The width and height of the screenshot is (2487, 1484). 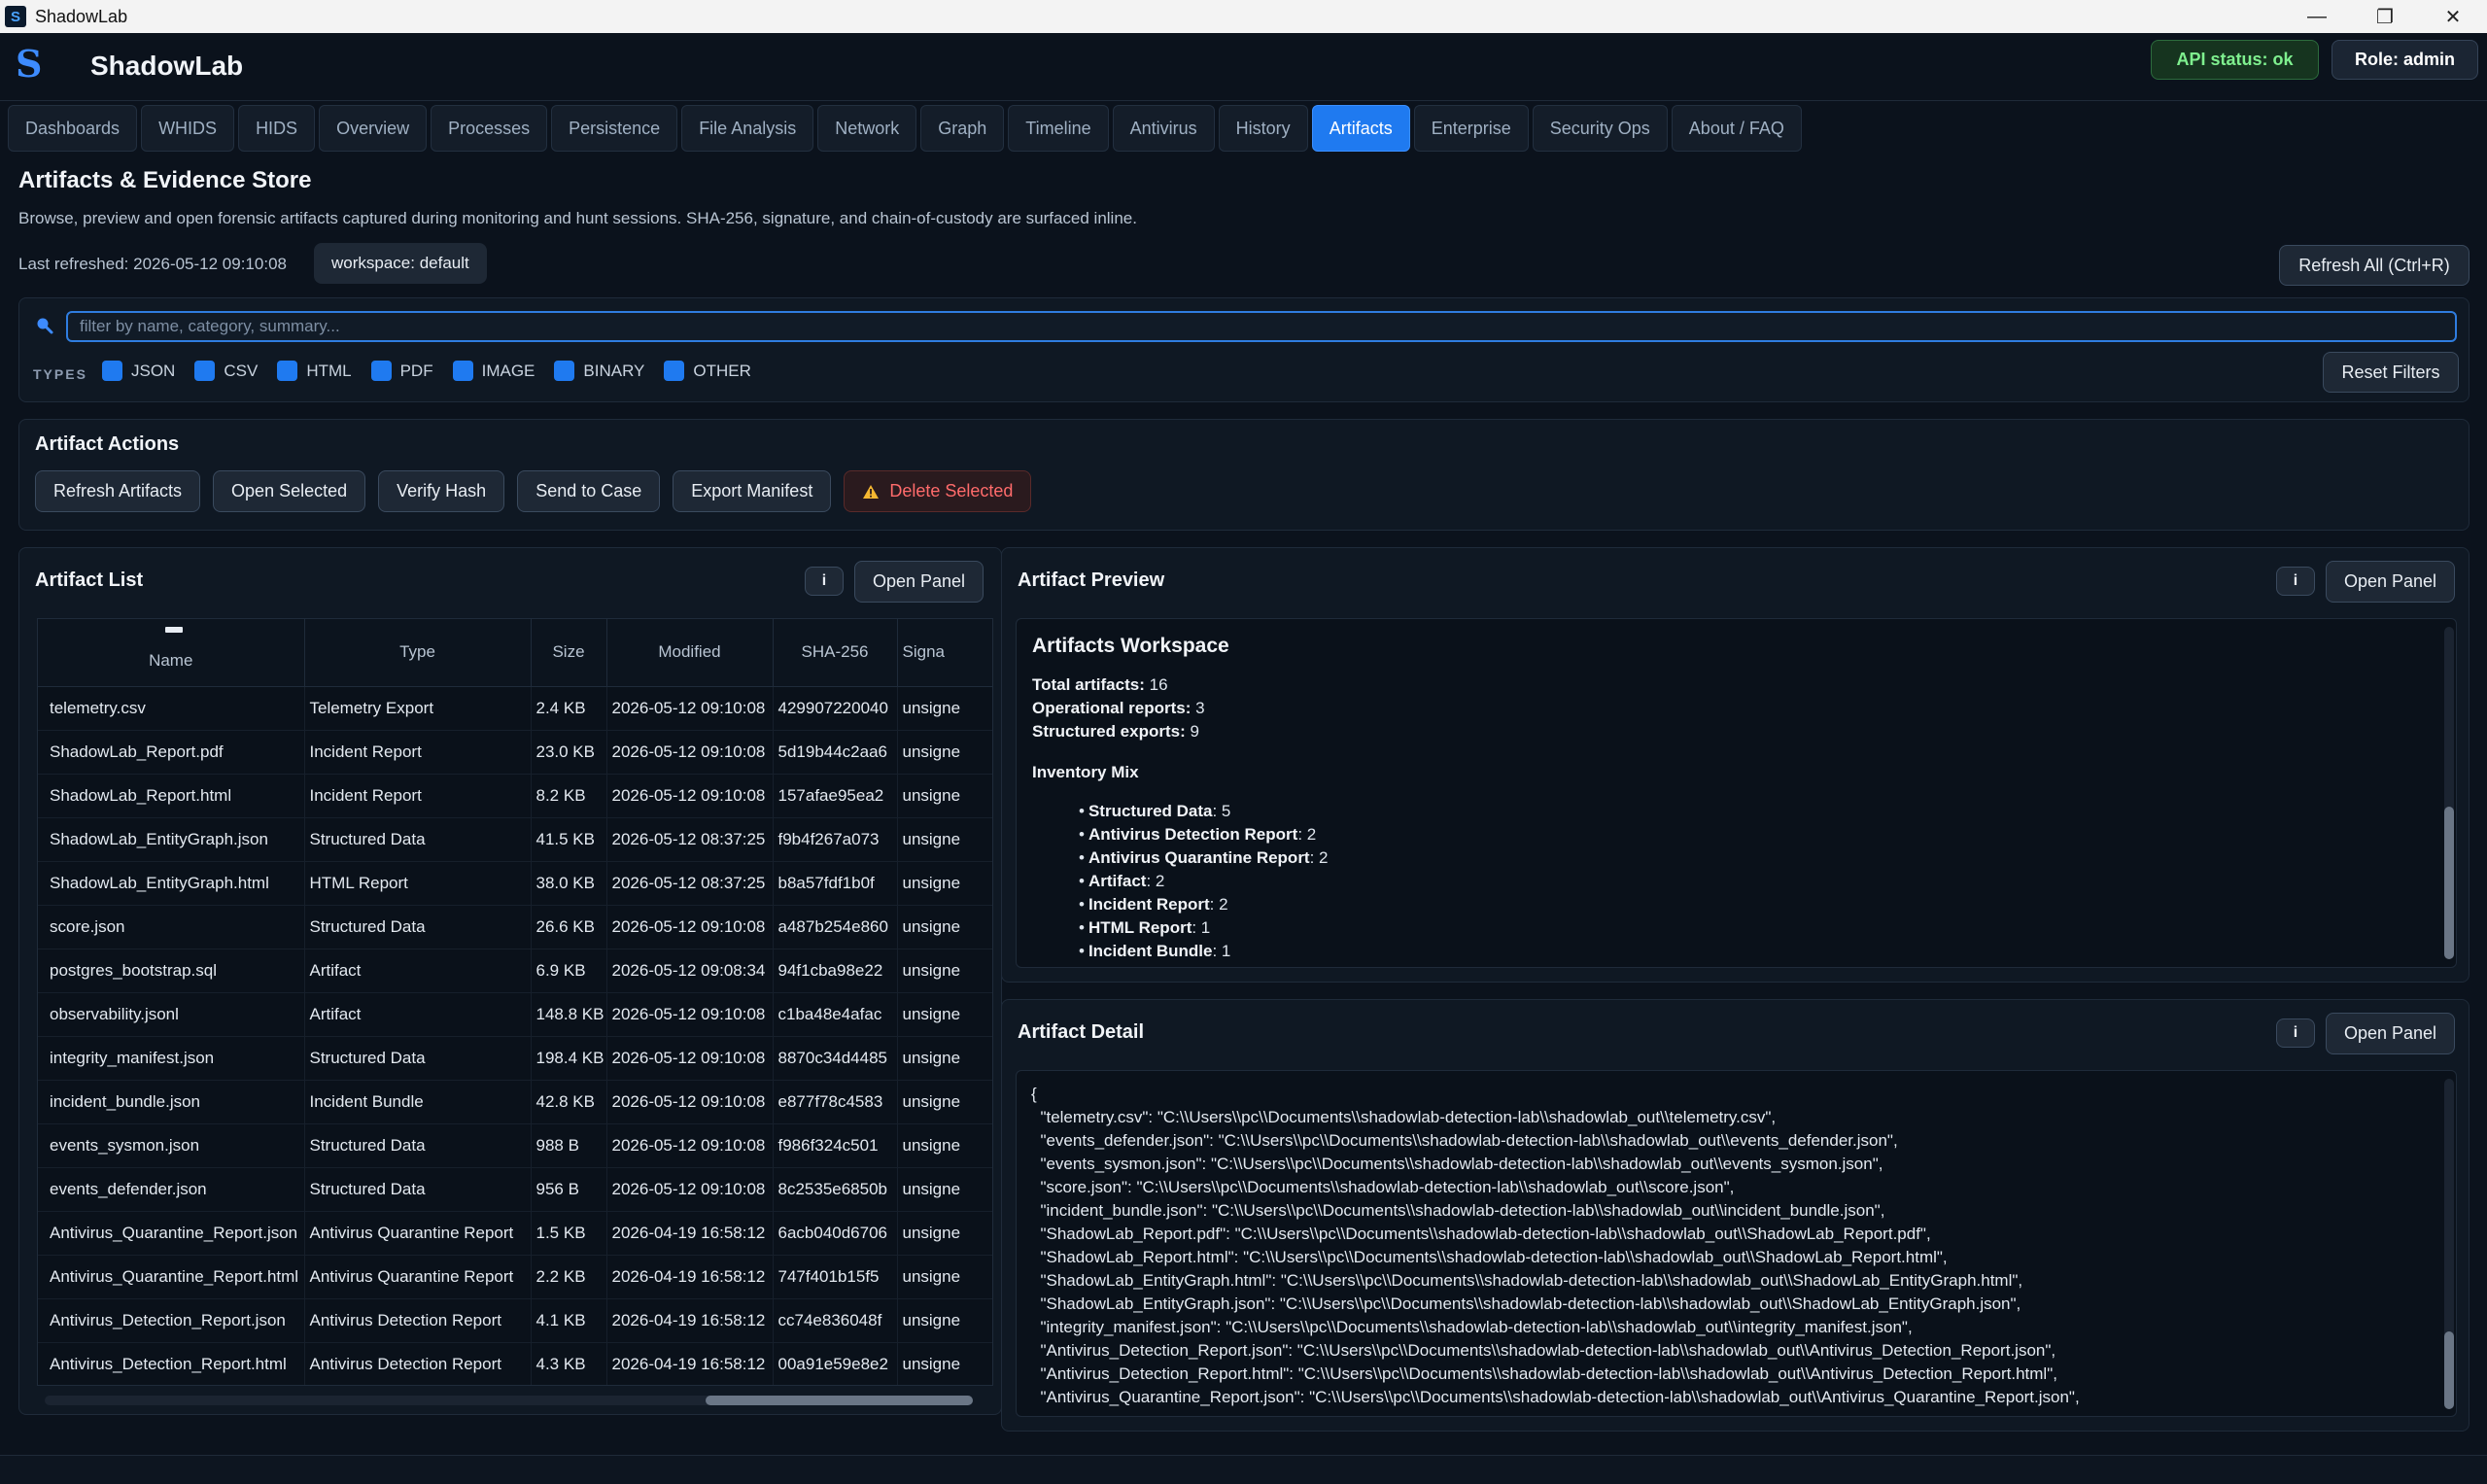 What do you see at coordinates (490, 128) in the screenshot?
I see `tab-processes: Processes` at bounding box center [490, 128].